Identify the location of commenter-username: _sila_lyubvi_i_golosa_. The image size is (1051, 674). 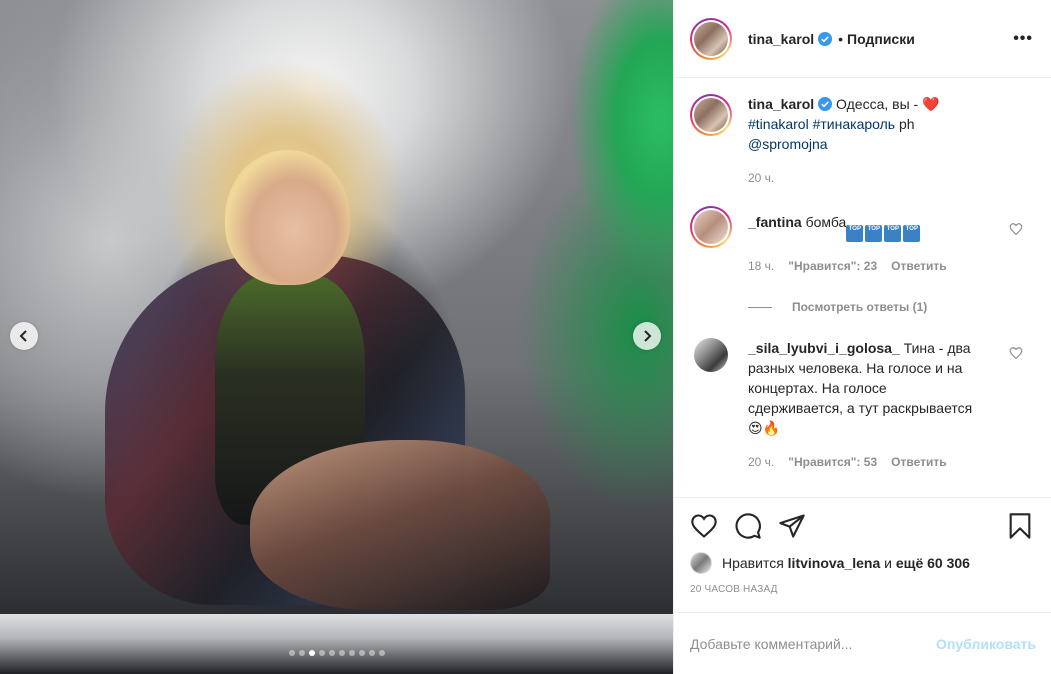
(824, 348).